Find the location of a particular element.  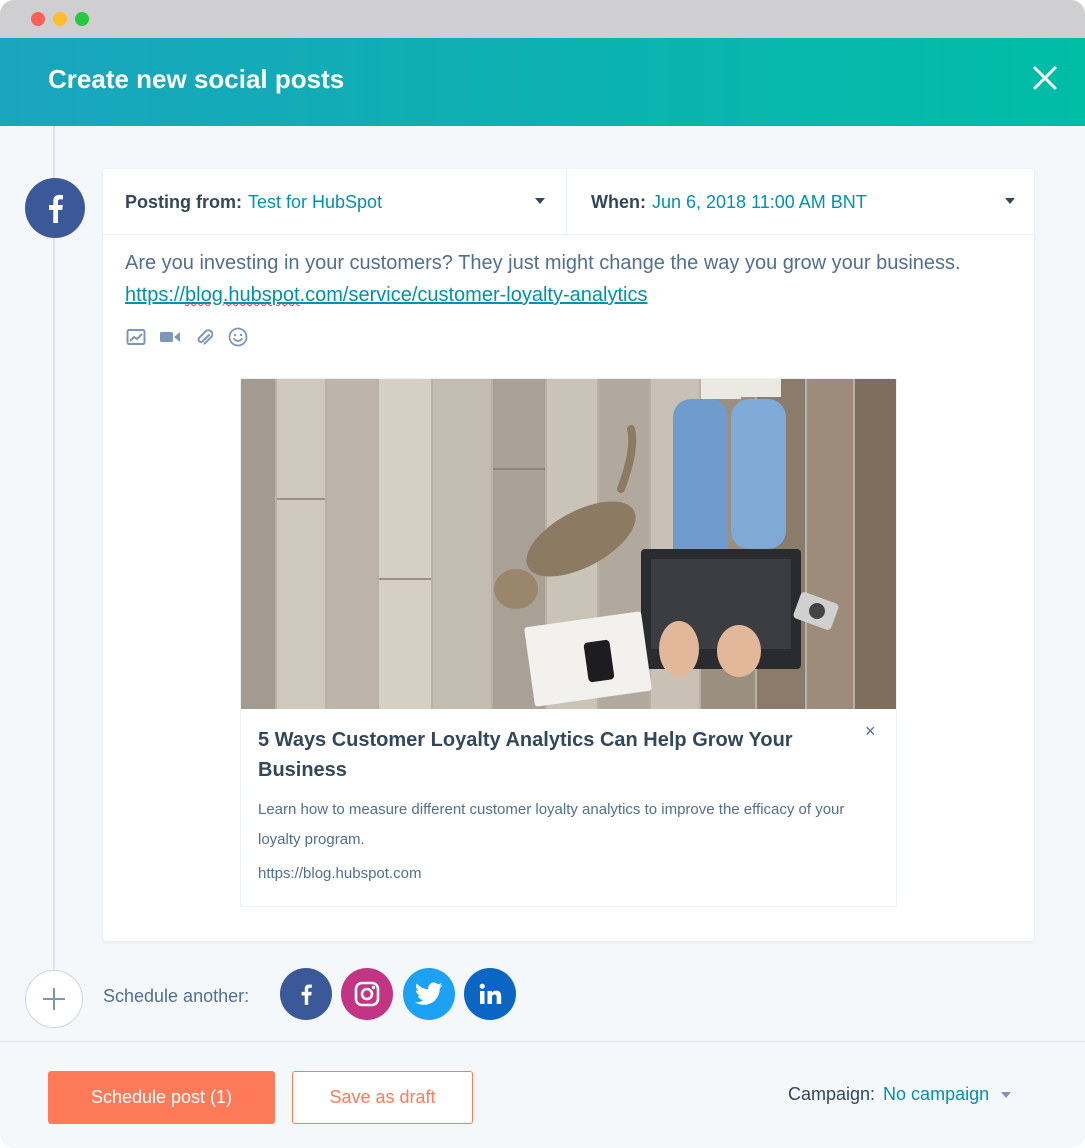

add-image-button is located at coordinates (136, 337).